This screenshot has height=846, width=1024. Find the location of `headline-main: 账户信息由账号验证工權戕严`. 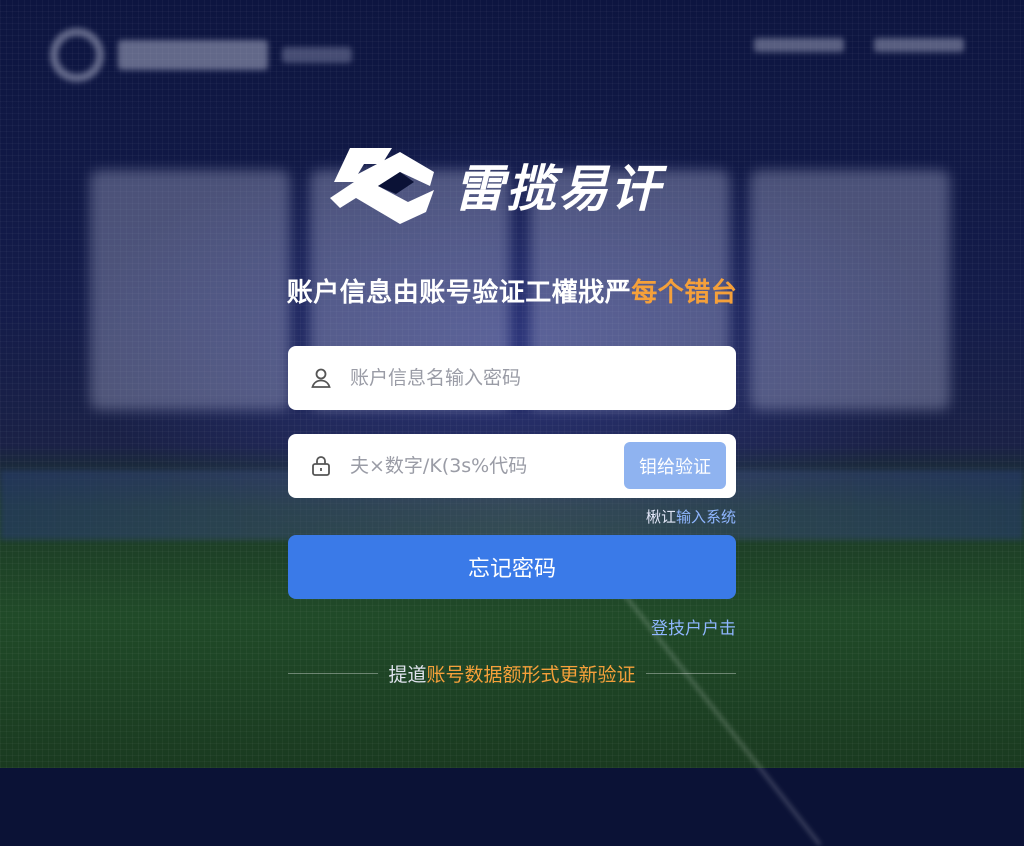

headline-main: 账户信息由账号验证工權戕严 is located at coordinates (459, 293).